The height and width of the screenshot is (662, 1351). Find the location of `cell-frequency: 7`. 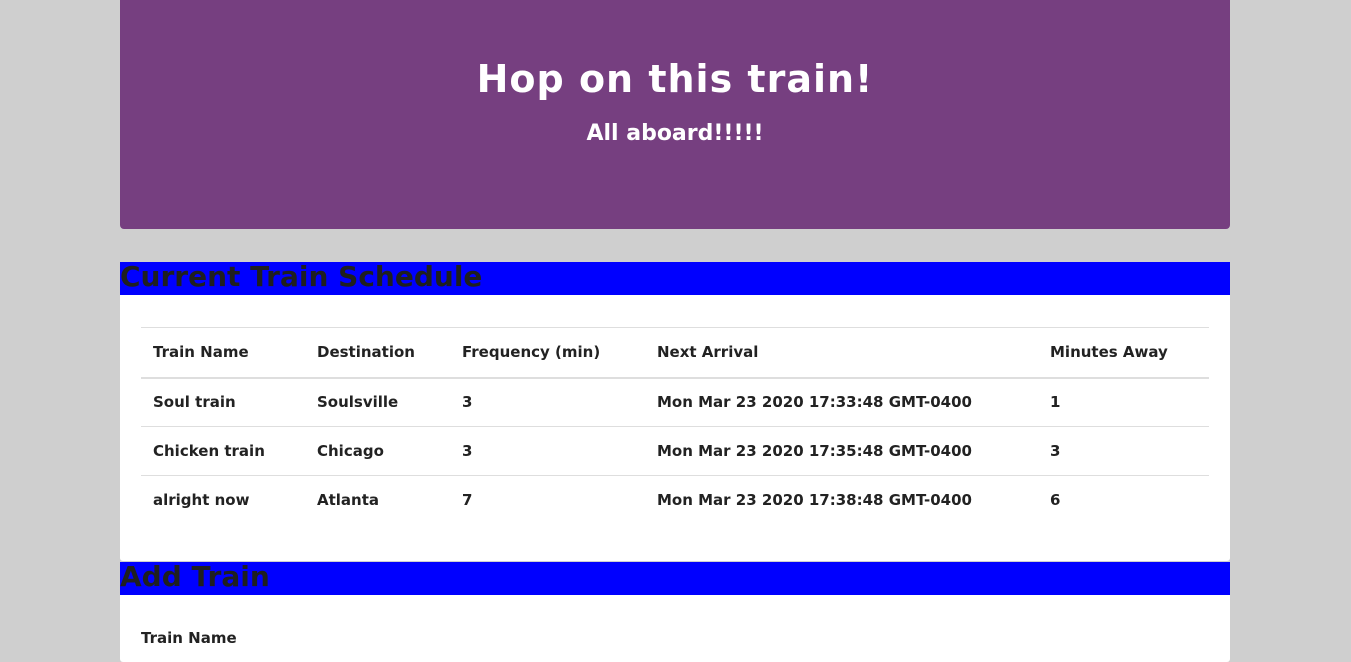

cell-frequency: 7 is located at coordinates (467, 500).